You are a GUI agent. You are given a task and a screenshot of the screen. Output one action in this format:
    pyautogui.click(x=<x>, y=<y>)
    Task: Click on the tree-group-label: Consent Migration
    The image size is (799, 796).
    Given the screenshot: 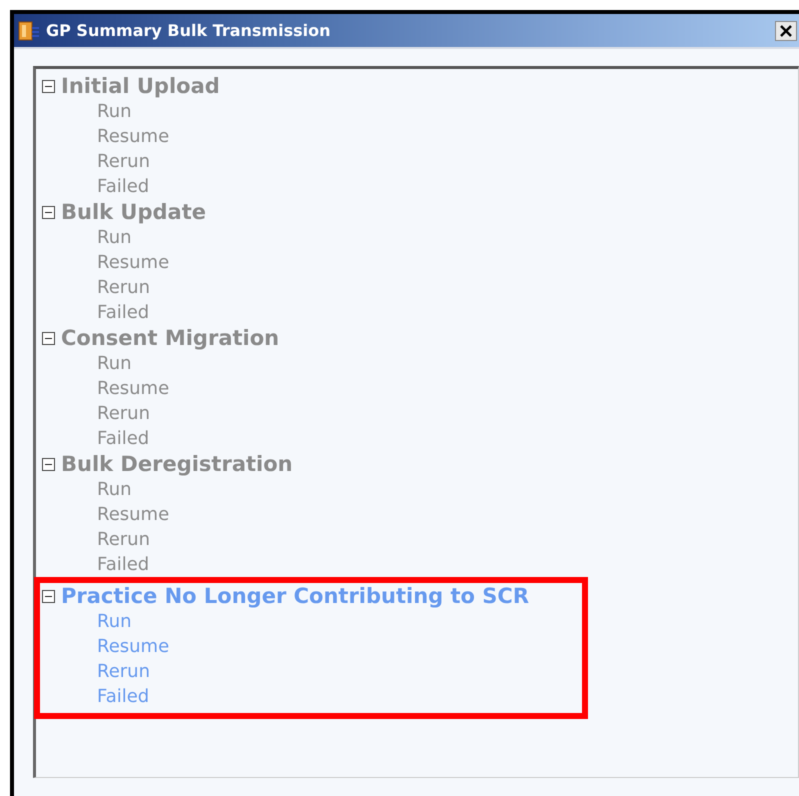 What is the action you would take?
    pyautogui.click(x=170, y=338)
    